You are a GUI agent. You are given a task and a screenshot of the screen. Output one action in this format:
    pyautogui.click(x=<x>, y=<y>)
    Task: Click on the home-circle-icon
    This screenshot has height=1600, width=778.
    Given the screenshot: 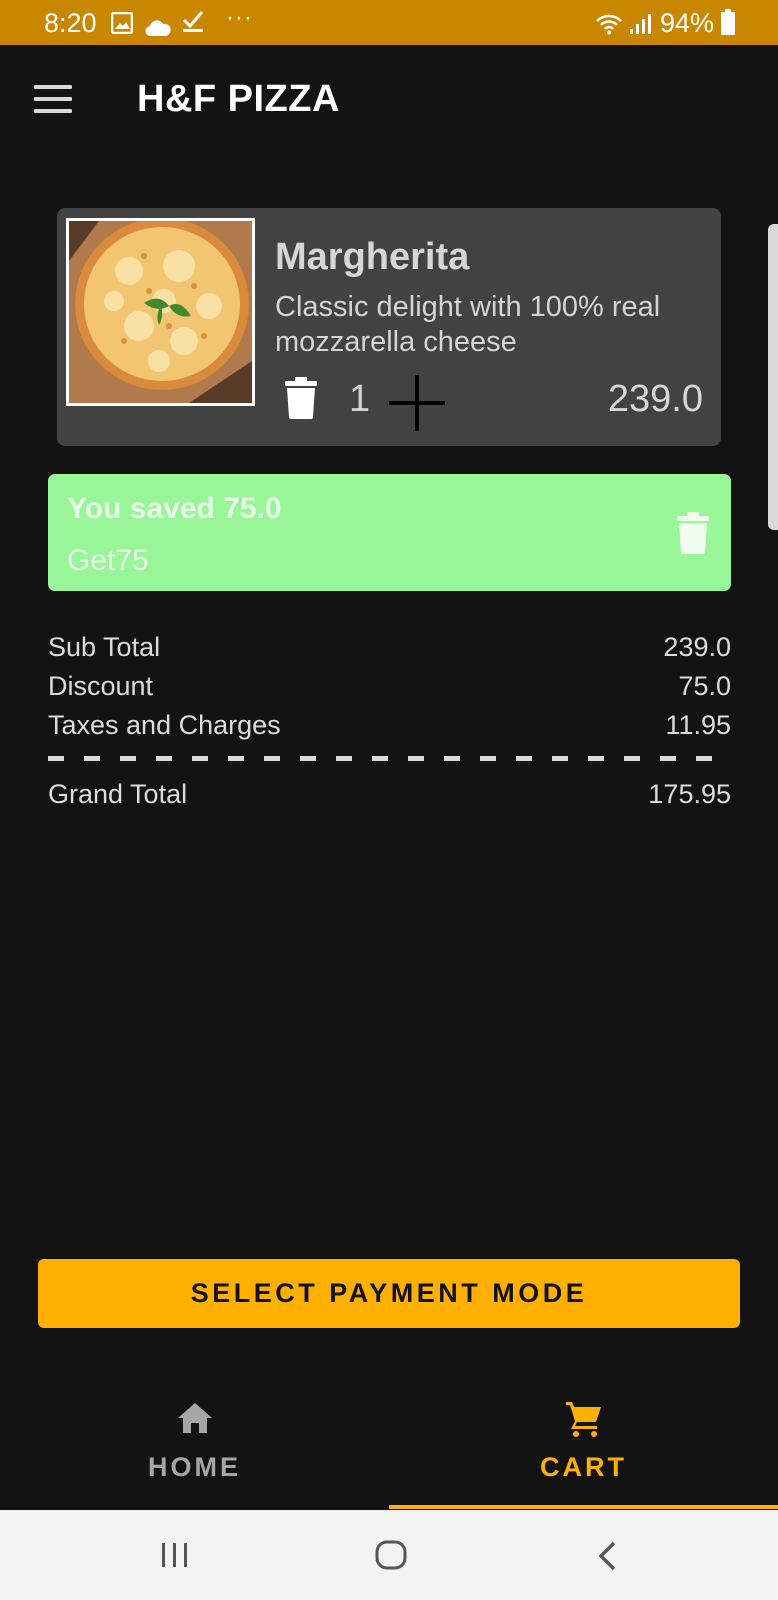 What is the action you would take?
    pyautogui.click(x=391, y=1557)
    